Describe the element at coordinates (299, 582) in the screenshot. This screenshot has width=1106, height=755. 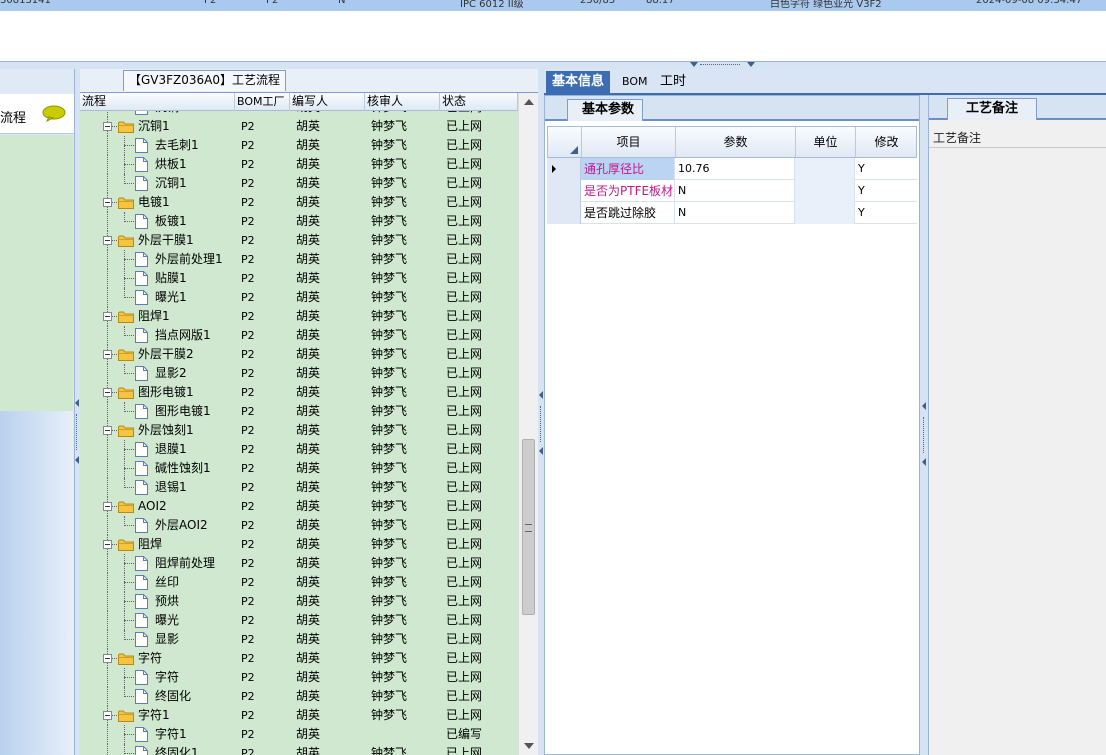
I see `table-row: 丝印 P2 胡英 钟梦飞 已上网` at that location.